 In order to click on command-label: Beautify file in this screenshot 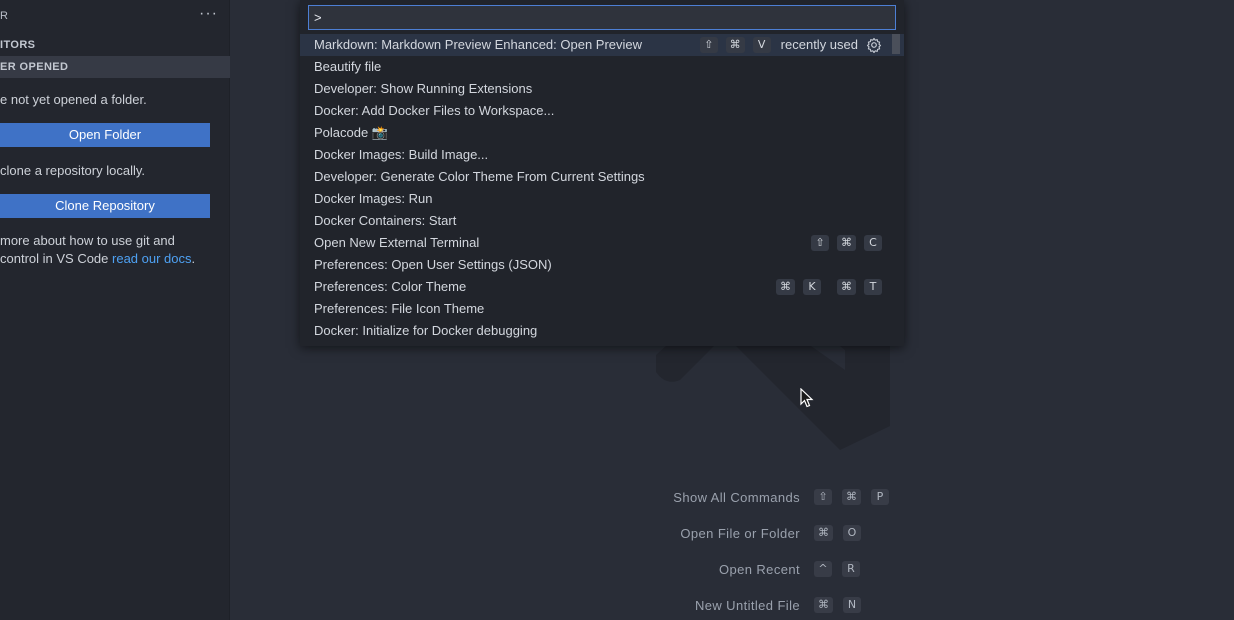, I will do `click(348, 66)`.